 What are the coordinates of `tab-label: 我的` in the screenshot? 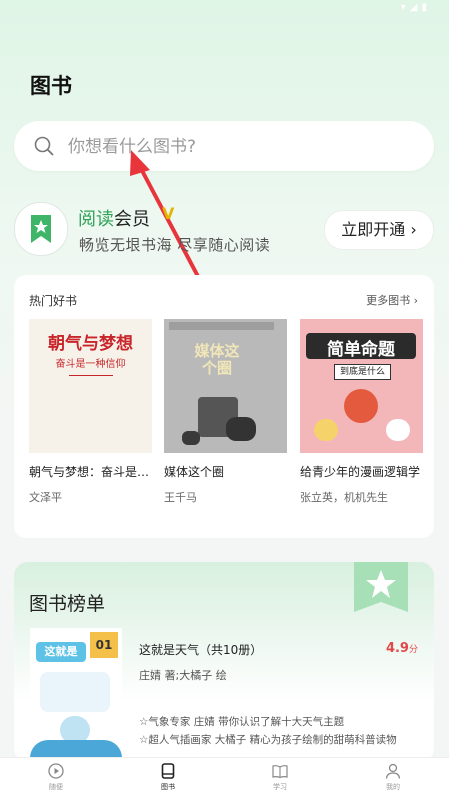 It's located at (393, 787).